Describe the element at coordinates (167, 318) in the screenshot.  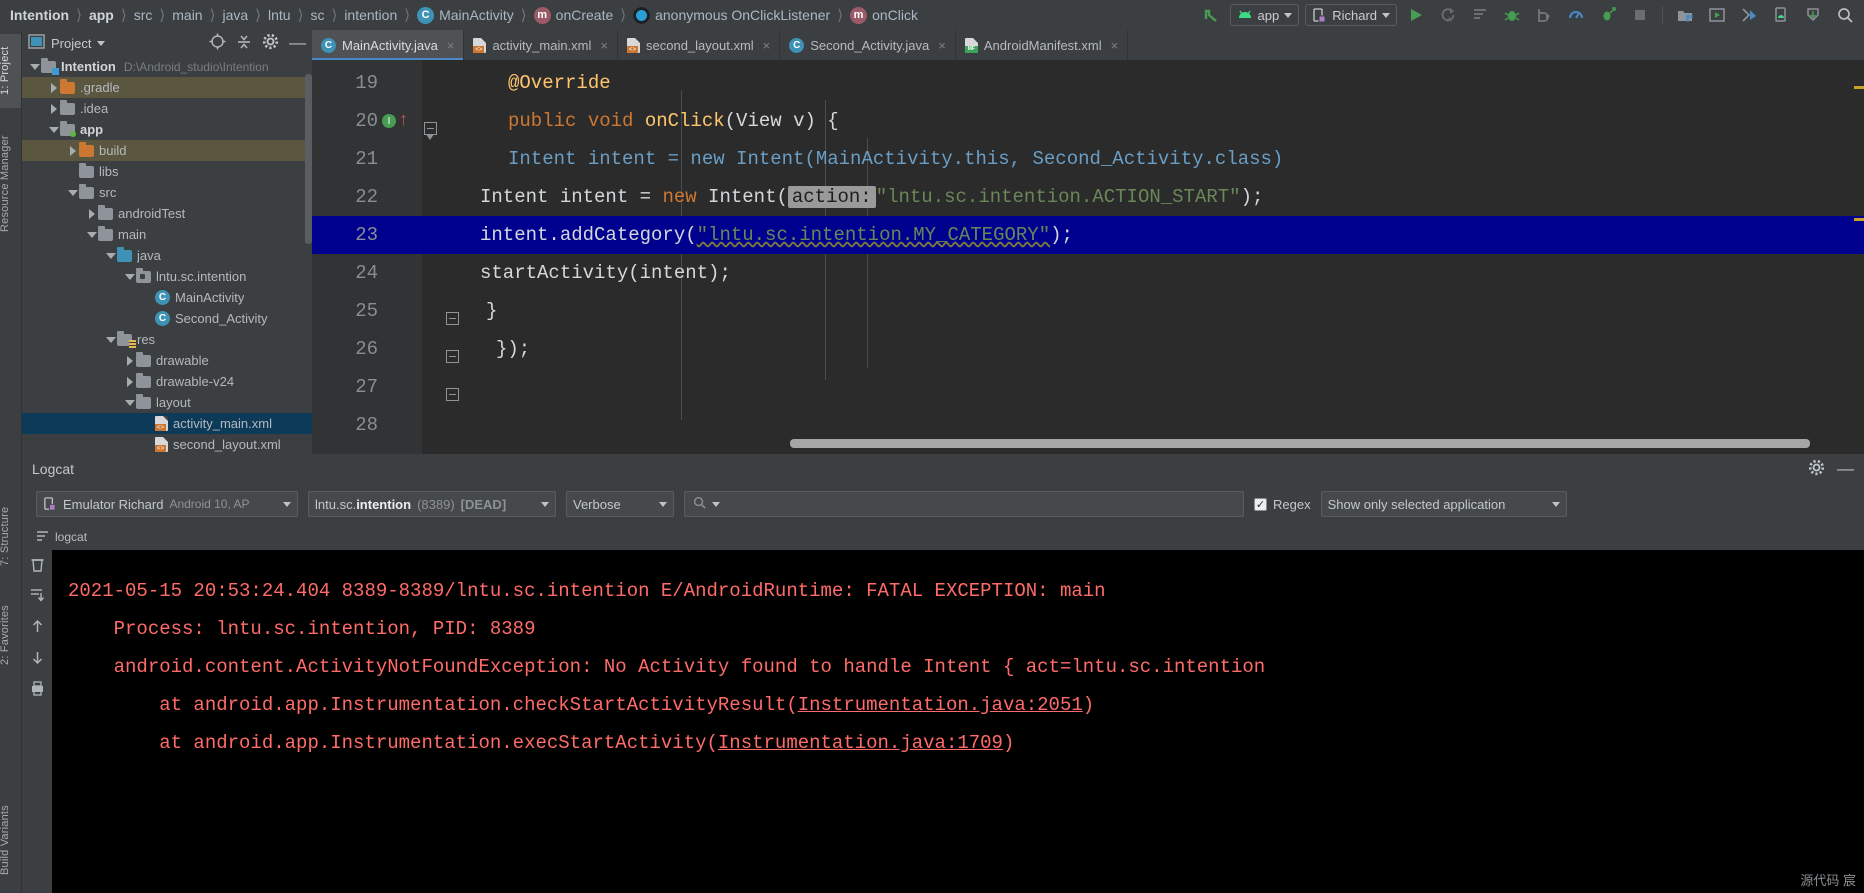
I see `tree-node-second-activity: C Second_Activity` at that location.